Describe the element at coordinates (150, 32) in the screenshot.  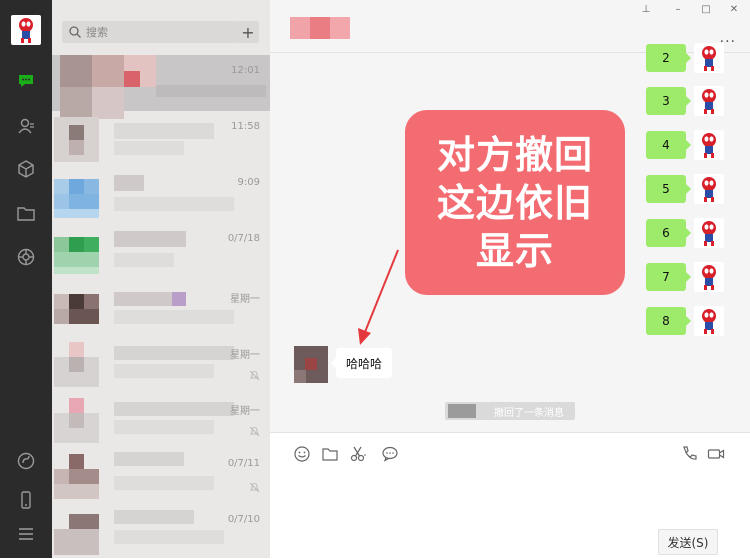
I see `search-input: 搜索` at that location.